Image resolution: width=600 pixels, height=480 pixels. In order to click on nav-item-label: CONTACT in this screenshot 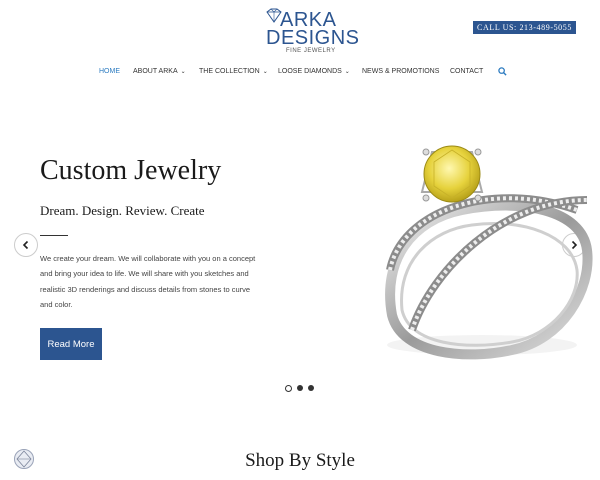, I will do `click(467, 71)`.